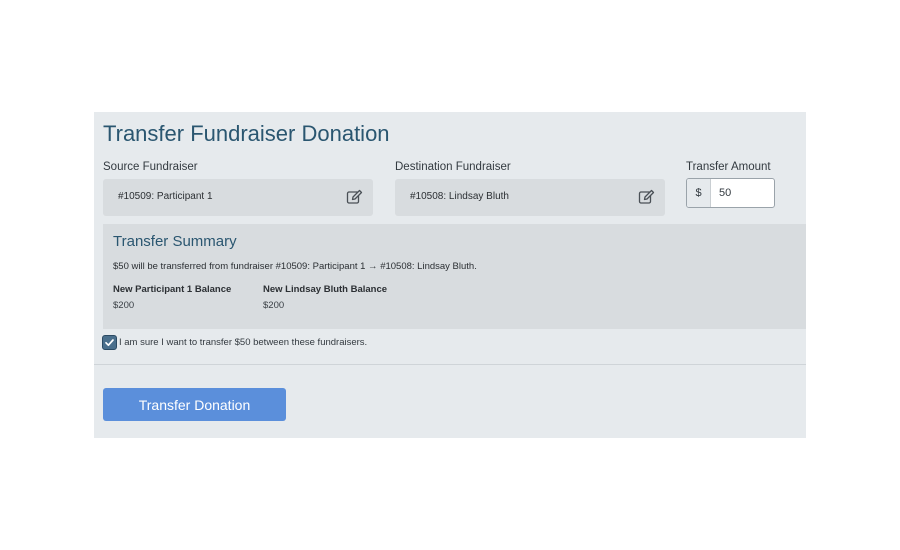  I want to click on balance-label-participant: New Participant 1 Balance, so click(172, 289).